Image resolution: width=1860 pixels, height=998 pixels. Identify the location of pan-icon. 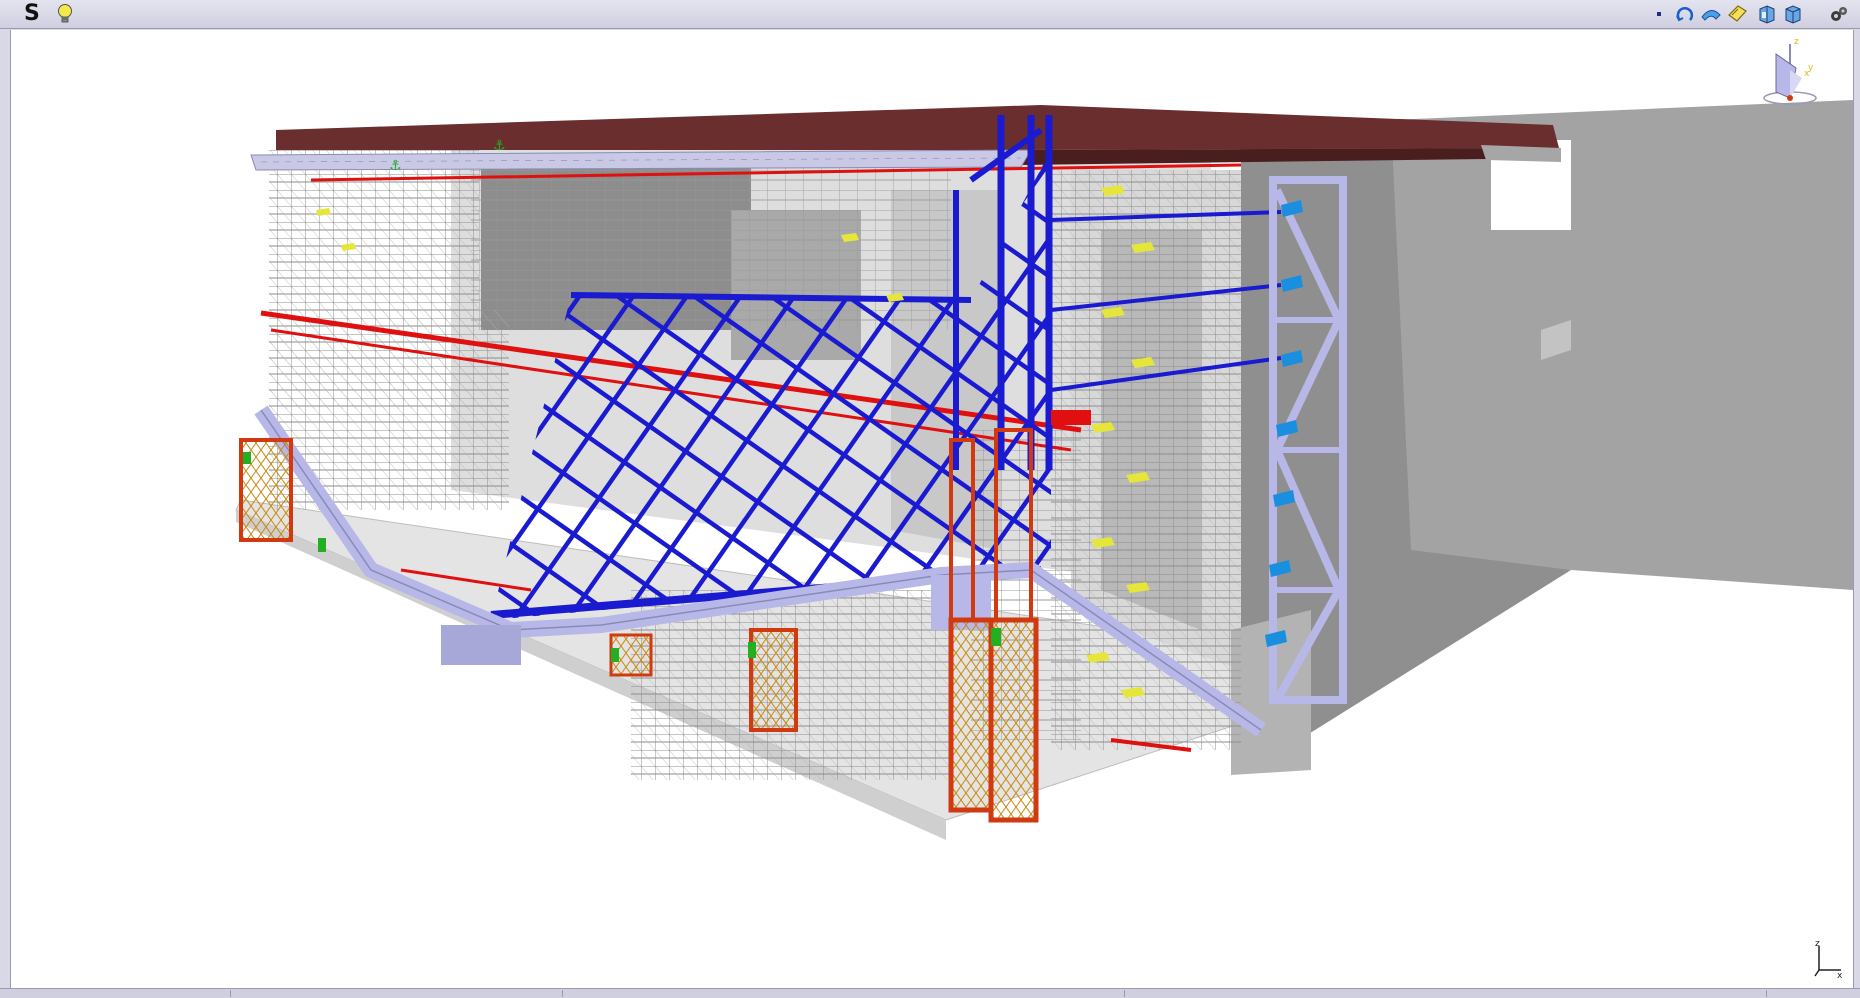
(1737, 14).